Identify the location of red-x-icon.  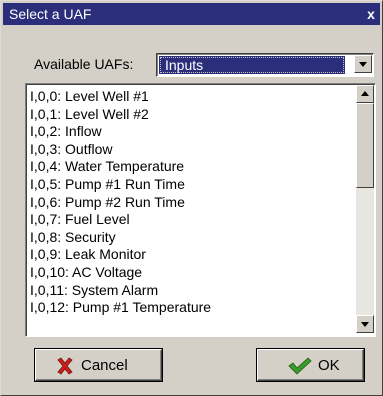
(65, 366).